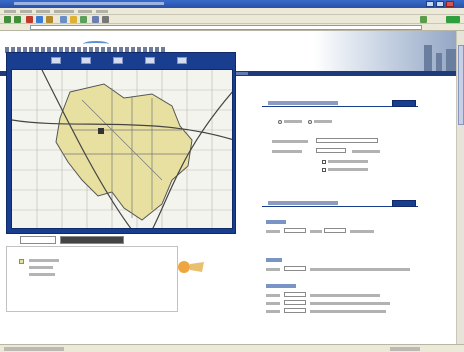 The width and height of the screenshot is (464, 352). Describe the element at coordinates (92, 279) in the screenshot. I see `map-legend` at that location.